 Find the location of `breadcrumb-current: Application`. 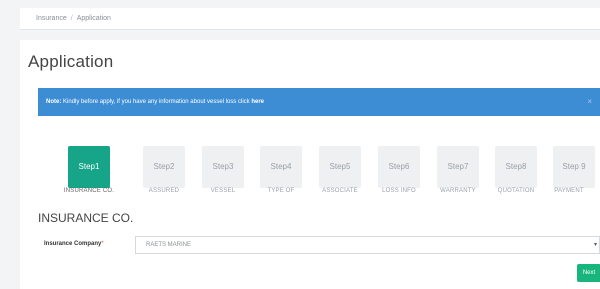

breadcrumb-current: Application is located at coordinates (93, 18).